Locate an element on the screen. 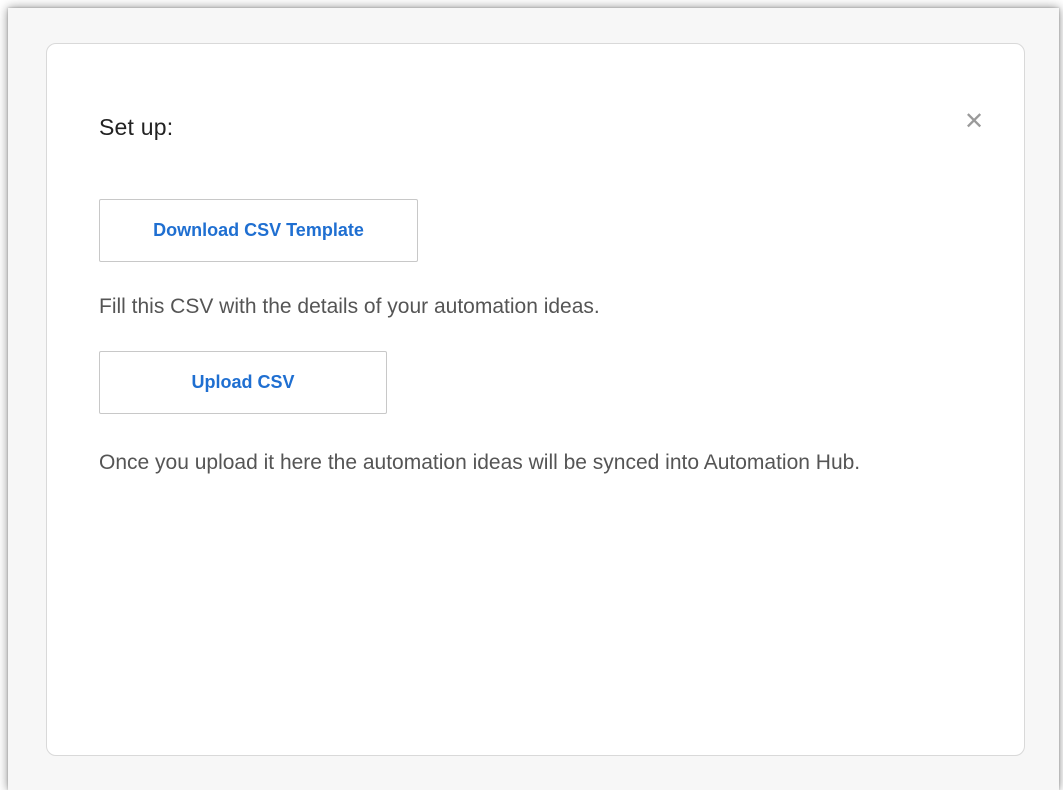 The height and width of the screenshot is (790, 1063). download-csv-template-button: Download CSV Template is located at coordinates (258, 230).